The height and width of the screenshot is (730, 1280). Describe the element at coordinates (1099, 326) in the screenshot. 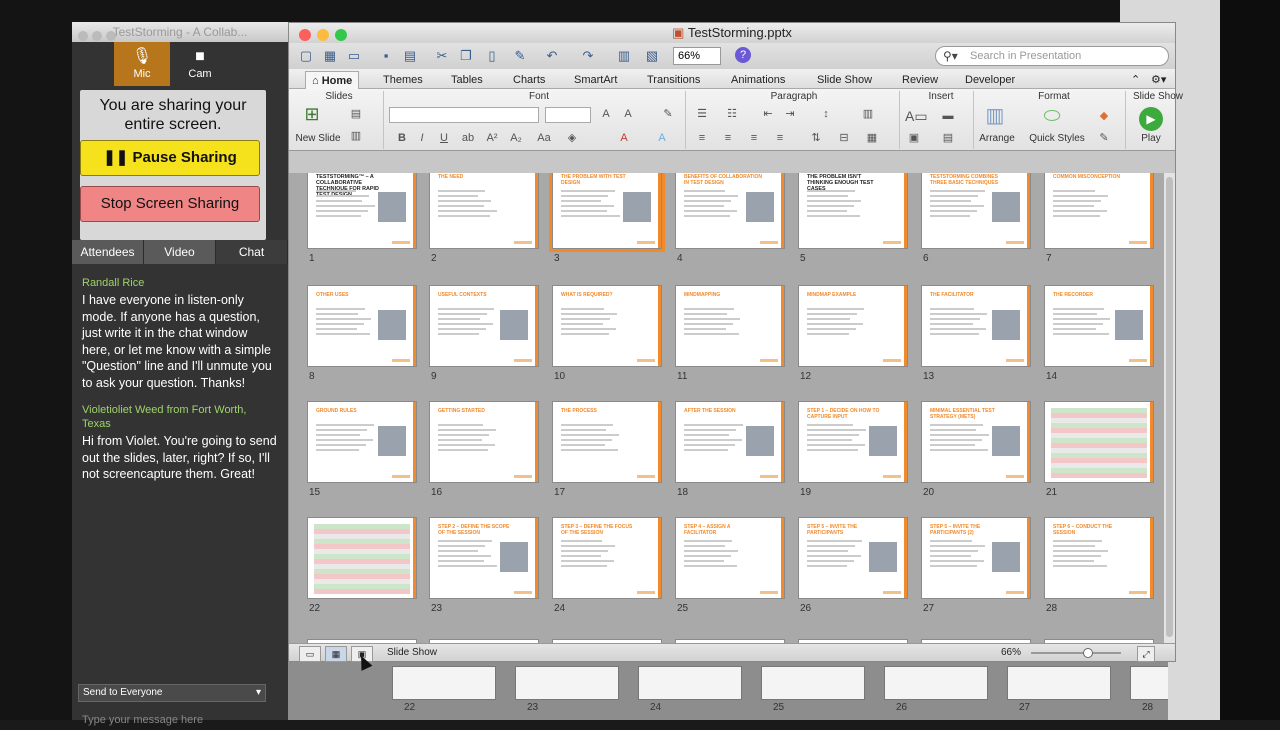

I see `slide-thumbnail: THE RECORDER` at that location.